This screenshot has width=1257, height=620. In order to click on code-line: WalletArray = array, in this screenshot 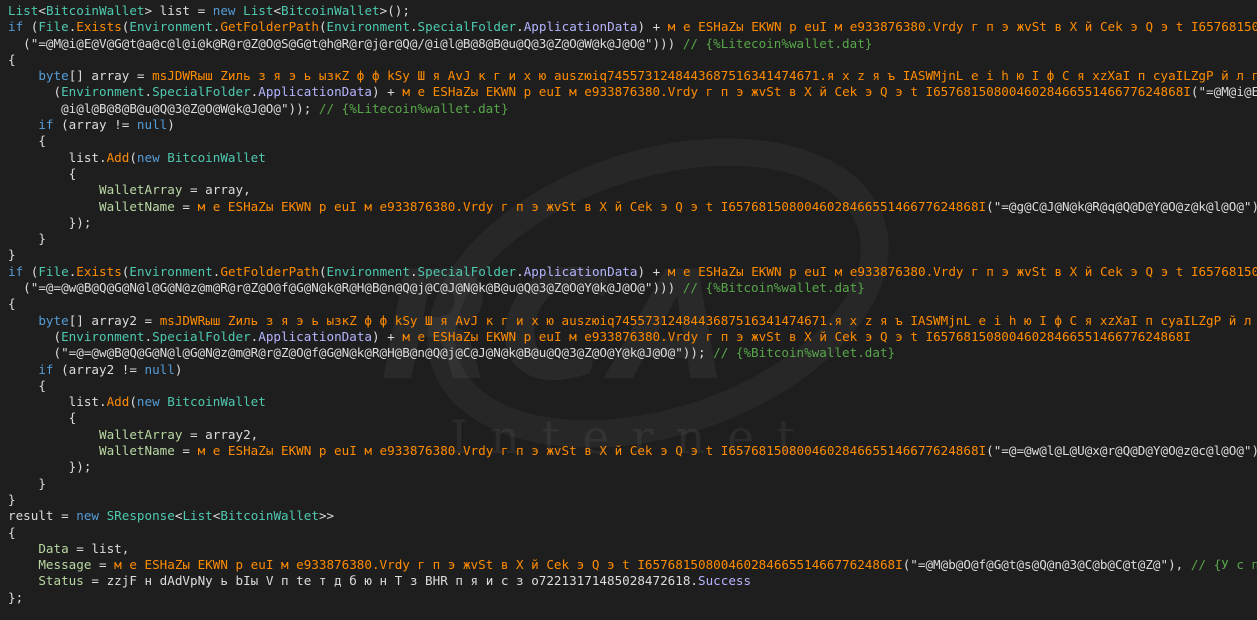, I will do `click(632, 190)`.